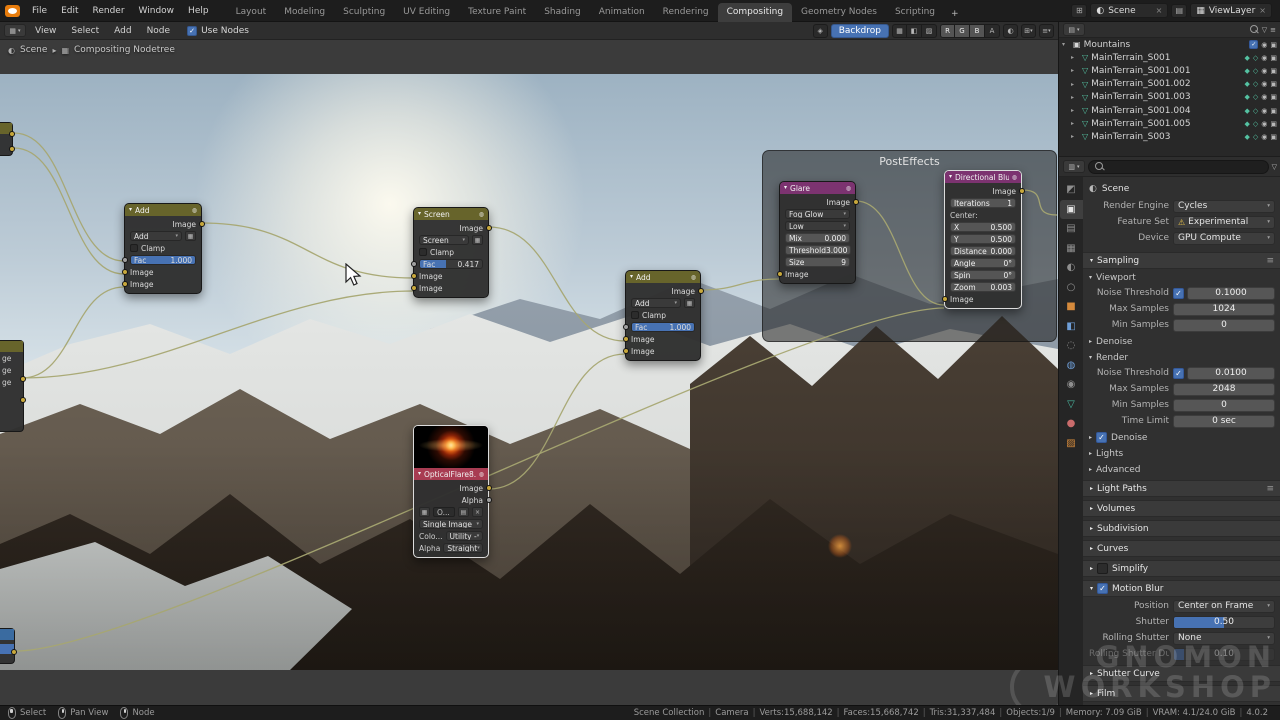  Describe the element at coordinates (1181, 260) in the screenshot. I see `section-sampling: ▾ Sampling ≡` at that location.